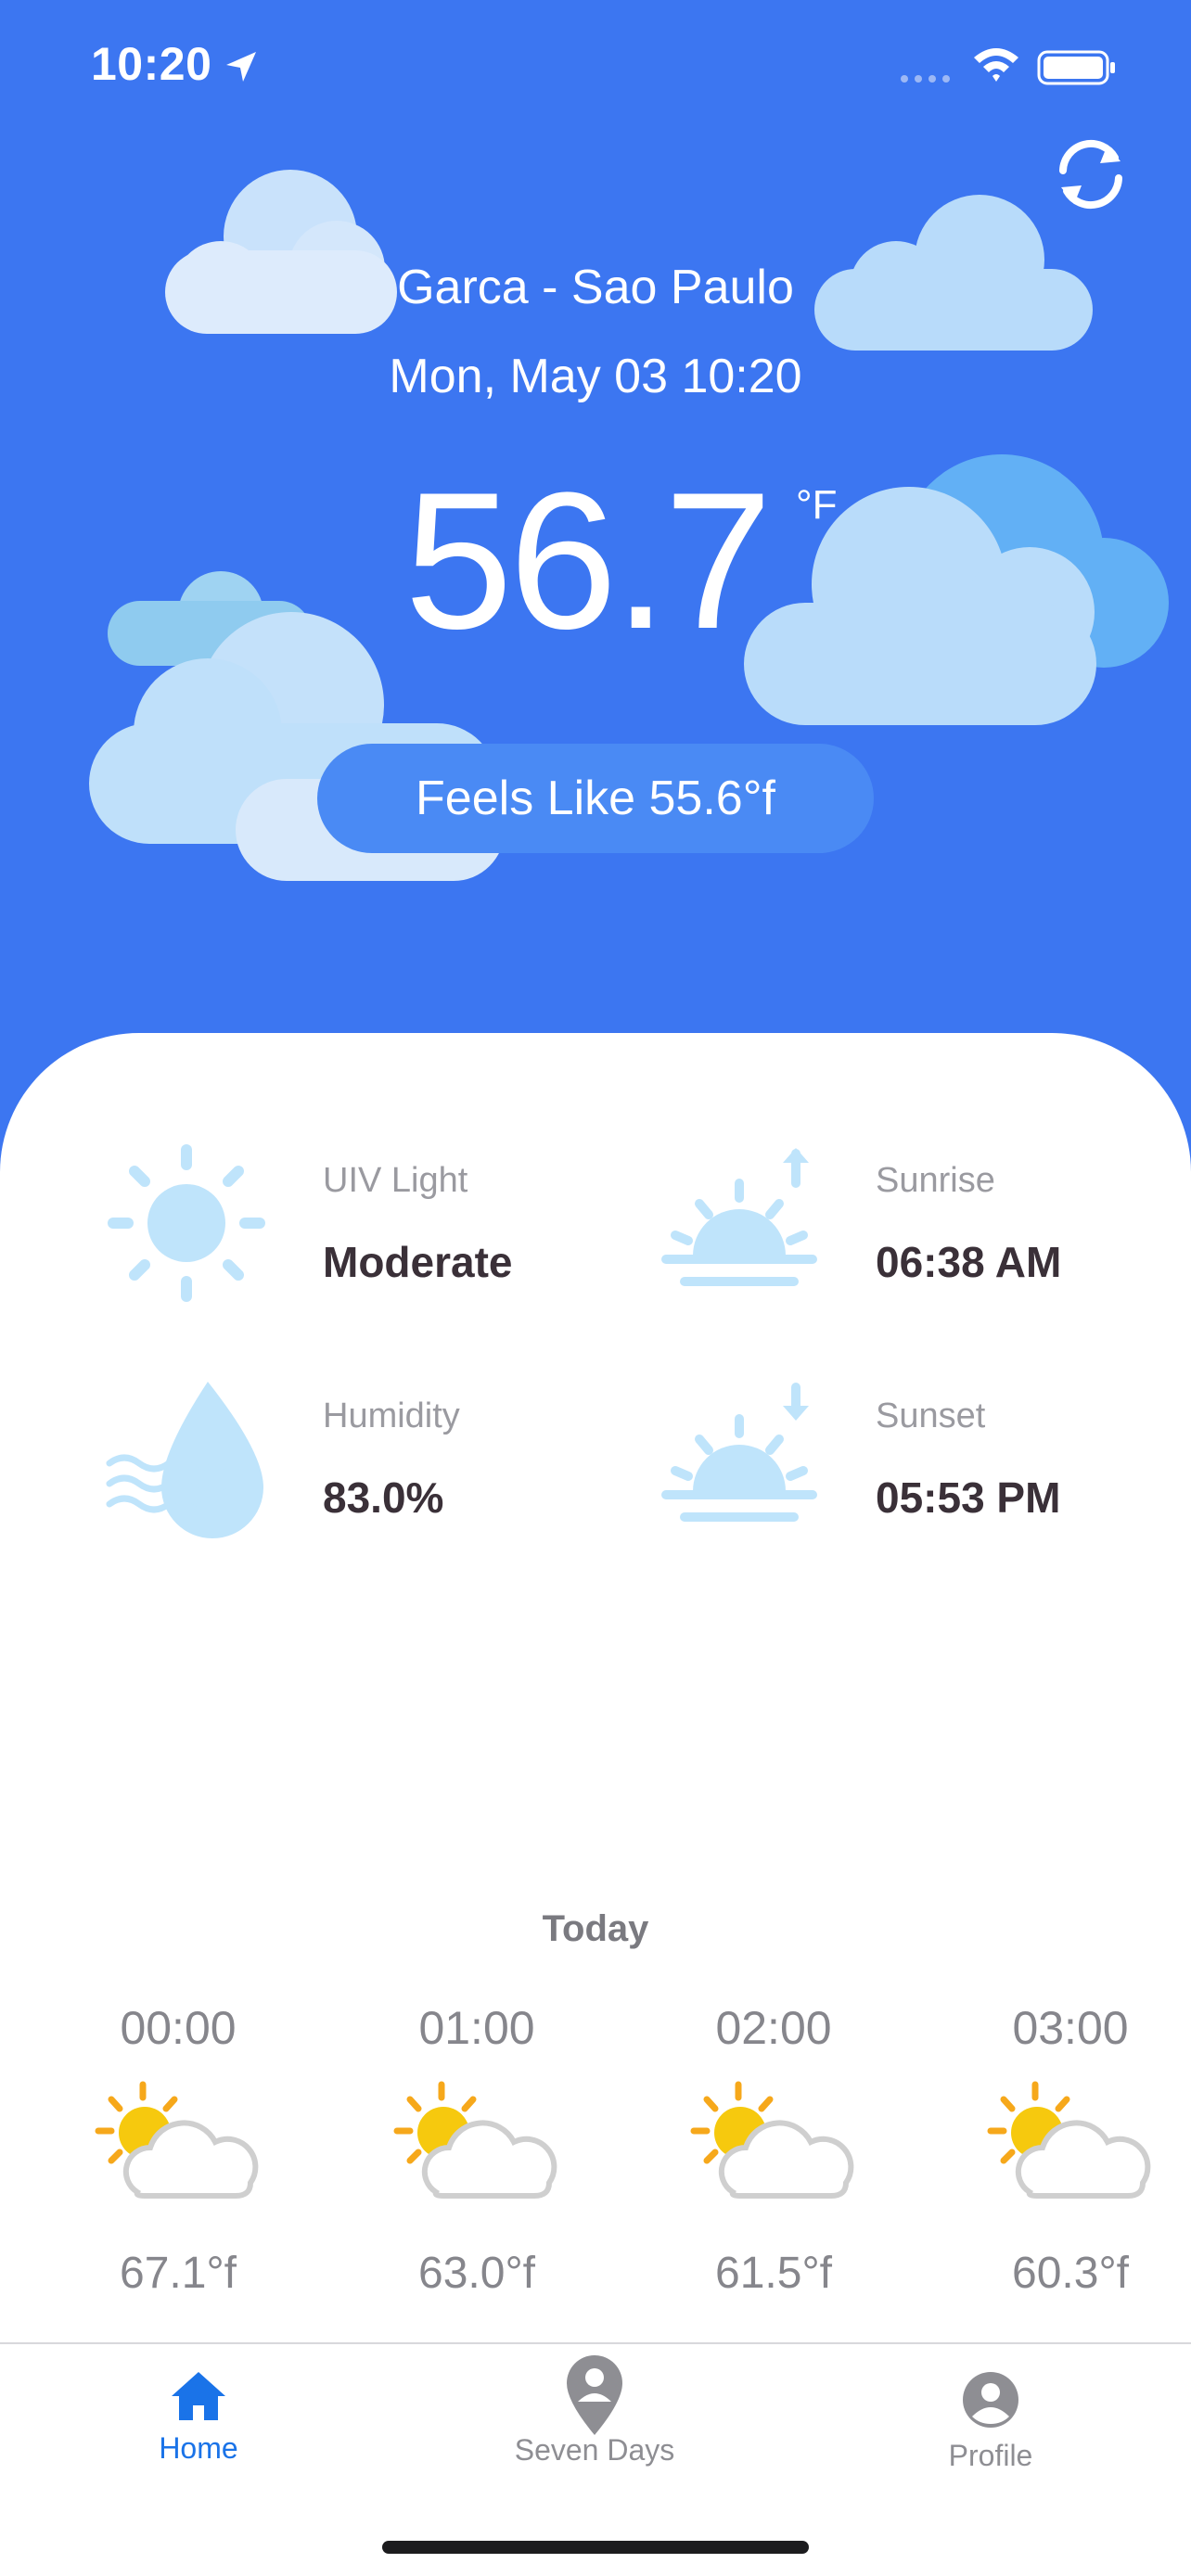 This screenshot has width=1191, height=2576. Describe the element at coordinates (395, 1180) in the screenshot. I see `uv-label: UIV Light` at that location.